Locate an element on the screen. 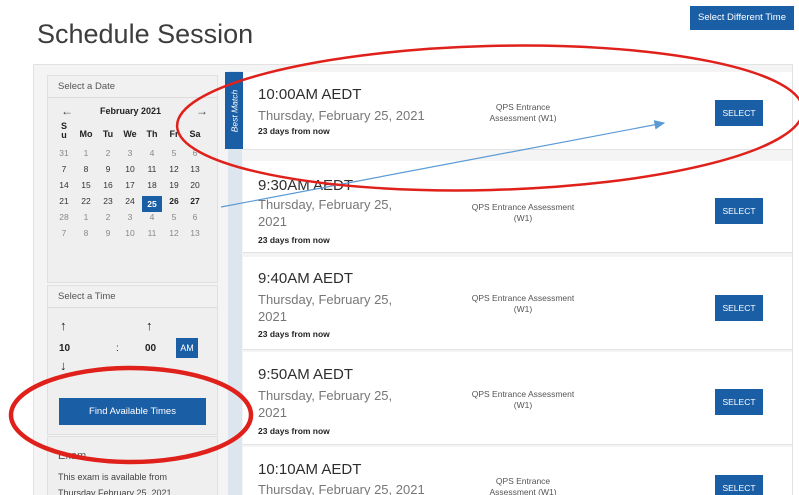  find-button-highlight-ellipse is located at coordinates (131, 415).